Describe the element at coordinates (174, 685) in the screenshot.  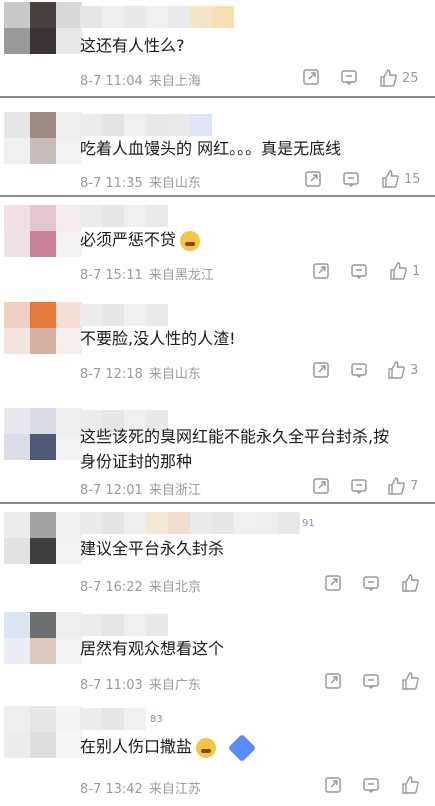
I see `location: 来自广东` at that location.